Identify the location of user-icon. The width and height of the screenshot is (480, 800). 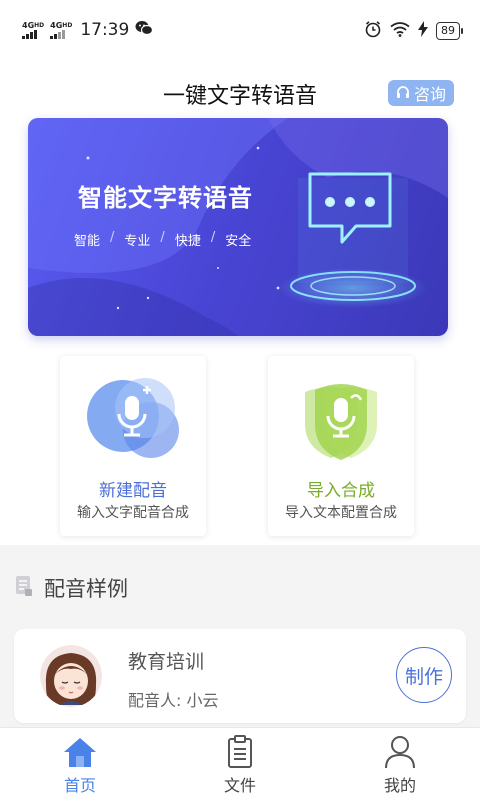
(400, 752).